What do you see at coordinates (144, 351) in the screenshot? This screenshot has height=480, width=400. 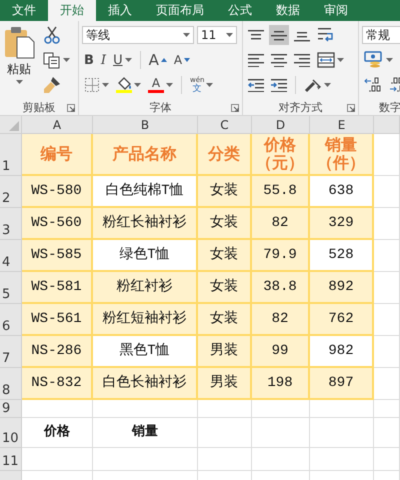 I see `table-cell: 黑色T恤` at bounding box center [144, 351].